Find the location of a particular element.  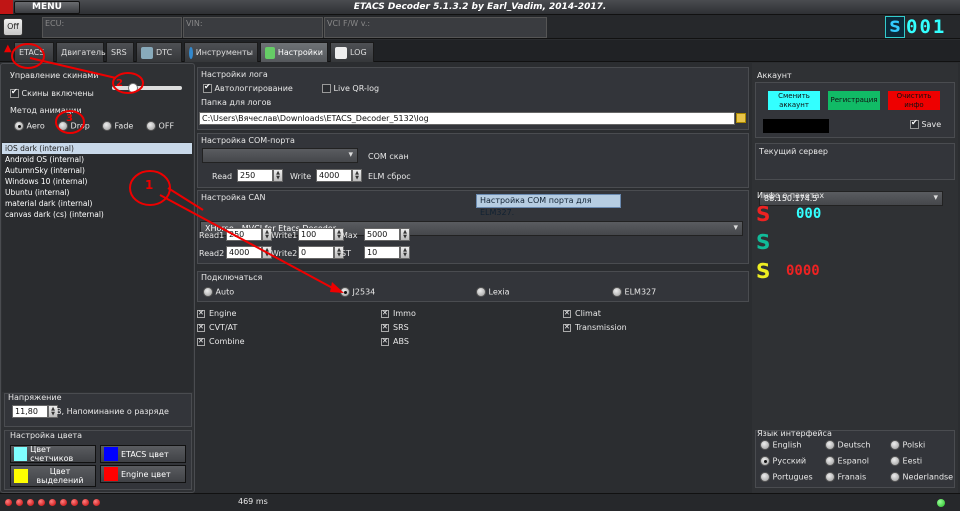

annotation-ellipse is located at coordinates (28, 56).